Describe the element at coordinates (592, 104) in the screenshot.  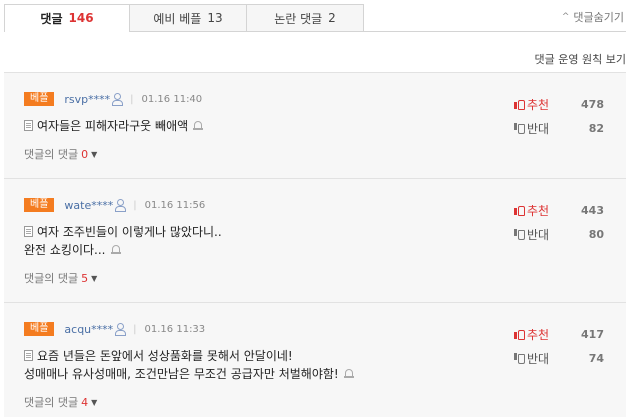
I see `upvote-count: 478` at that location.